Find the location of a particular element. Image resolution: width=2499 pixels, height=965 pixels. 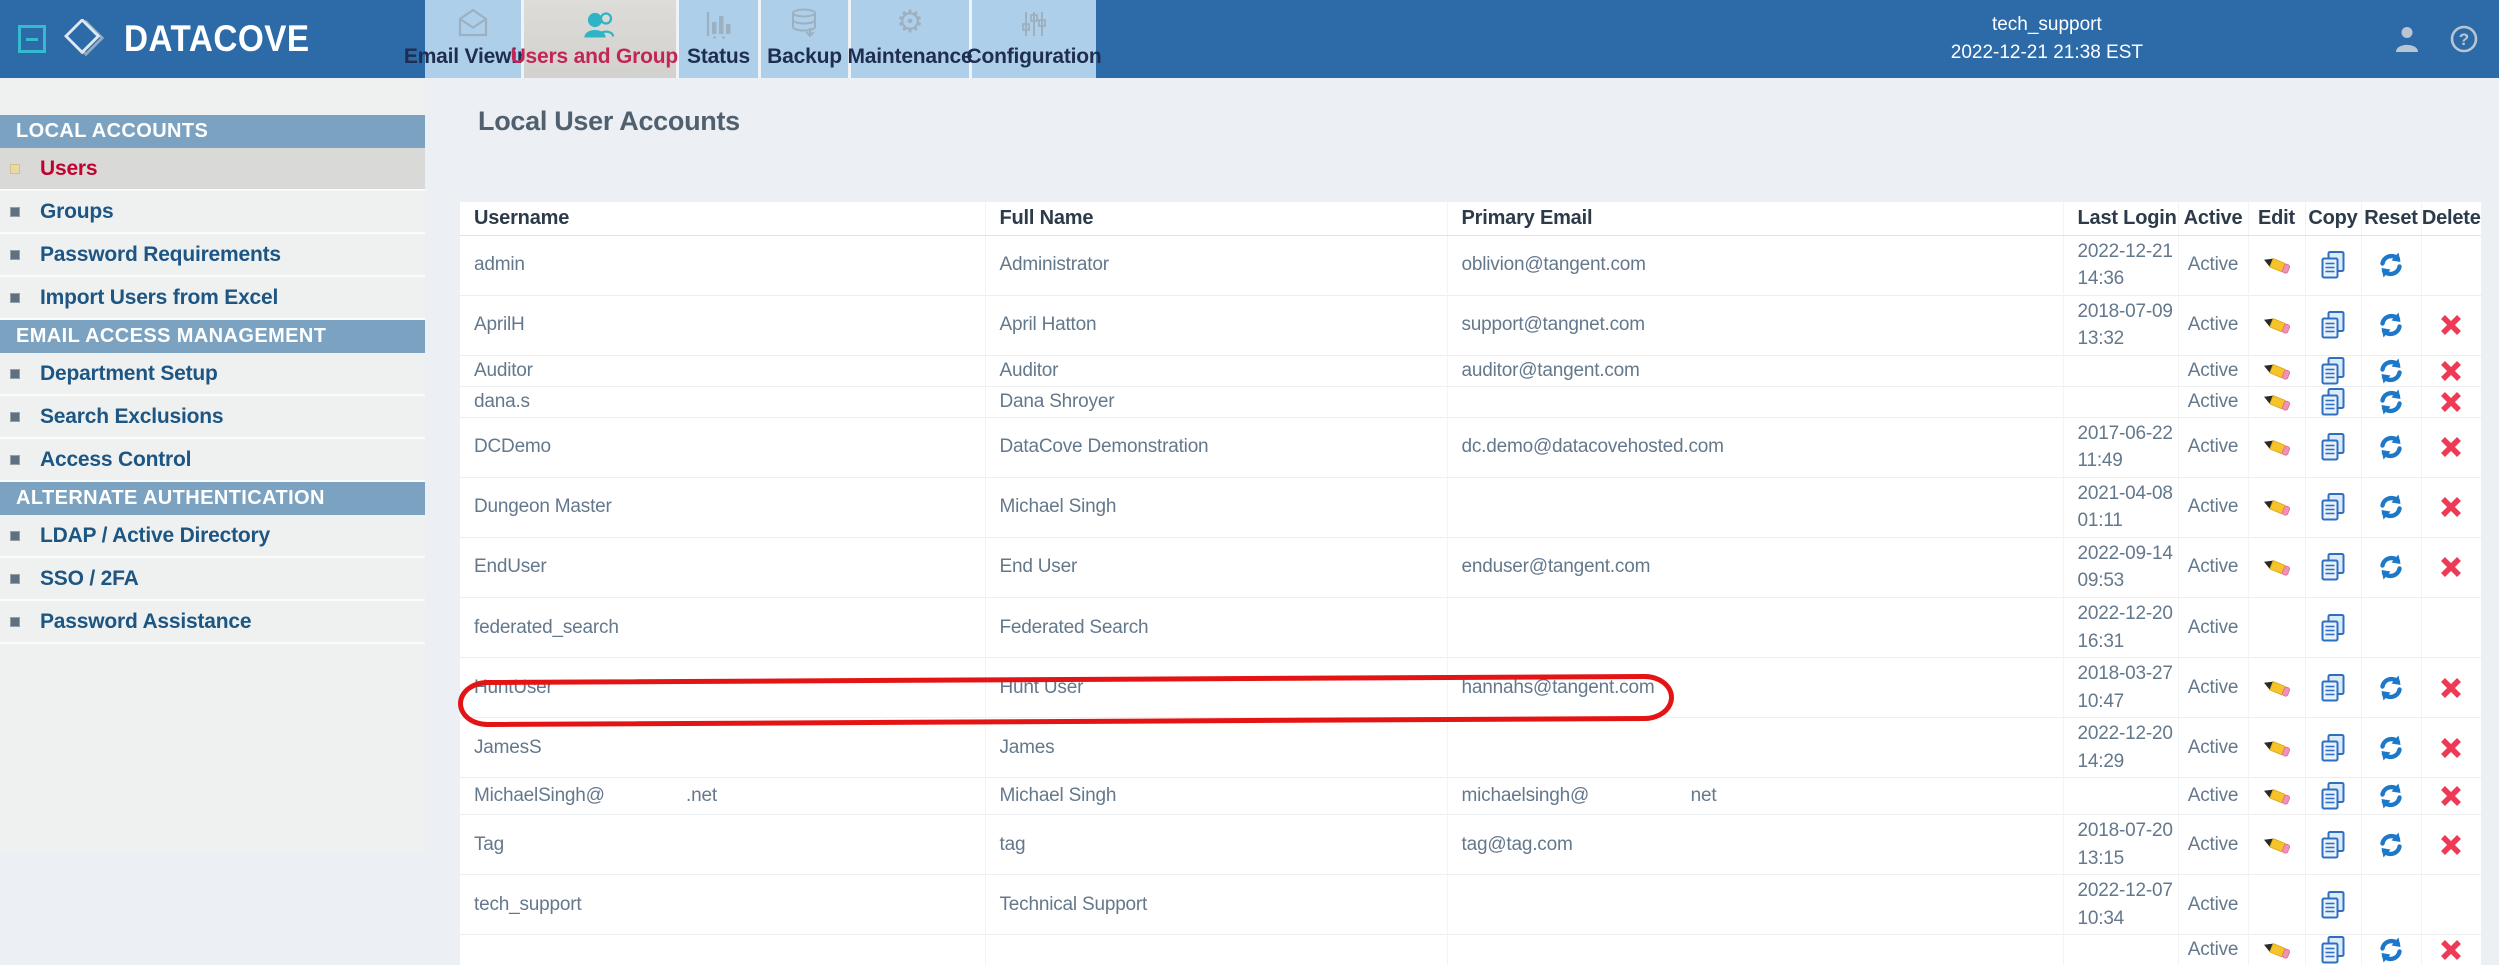

tab-configuration: Configuration is located at coordinates (1034, 39).